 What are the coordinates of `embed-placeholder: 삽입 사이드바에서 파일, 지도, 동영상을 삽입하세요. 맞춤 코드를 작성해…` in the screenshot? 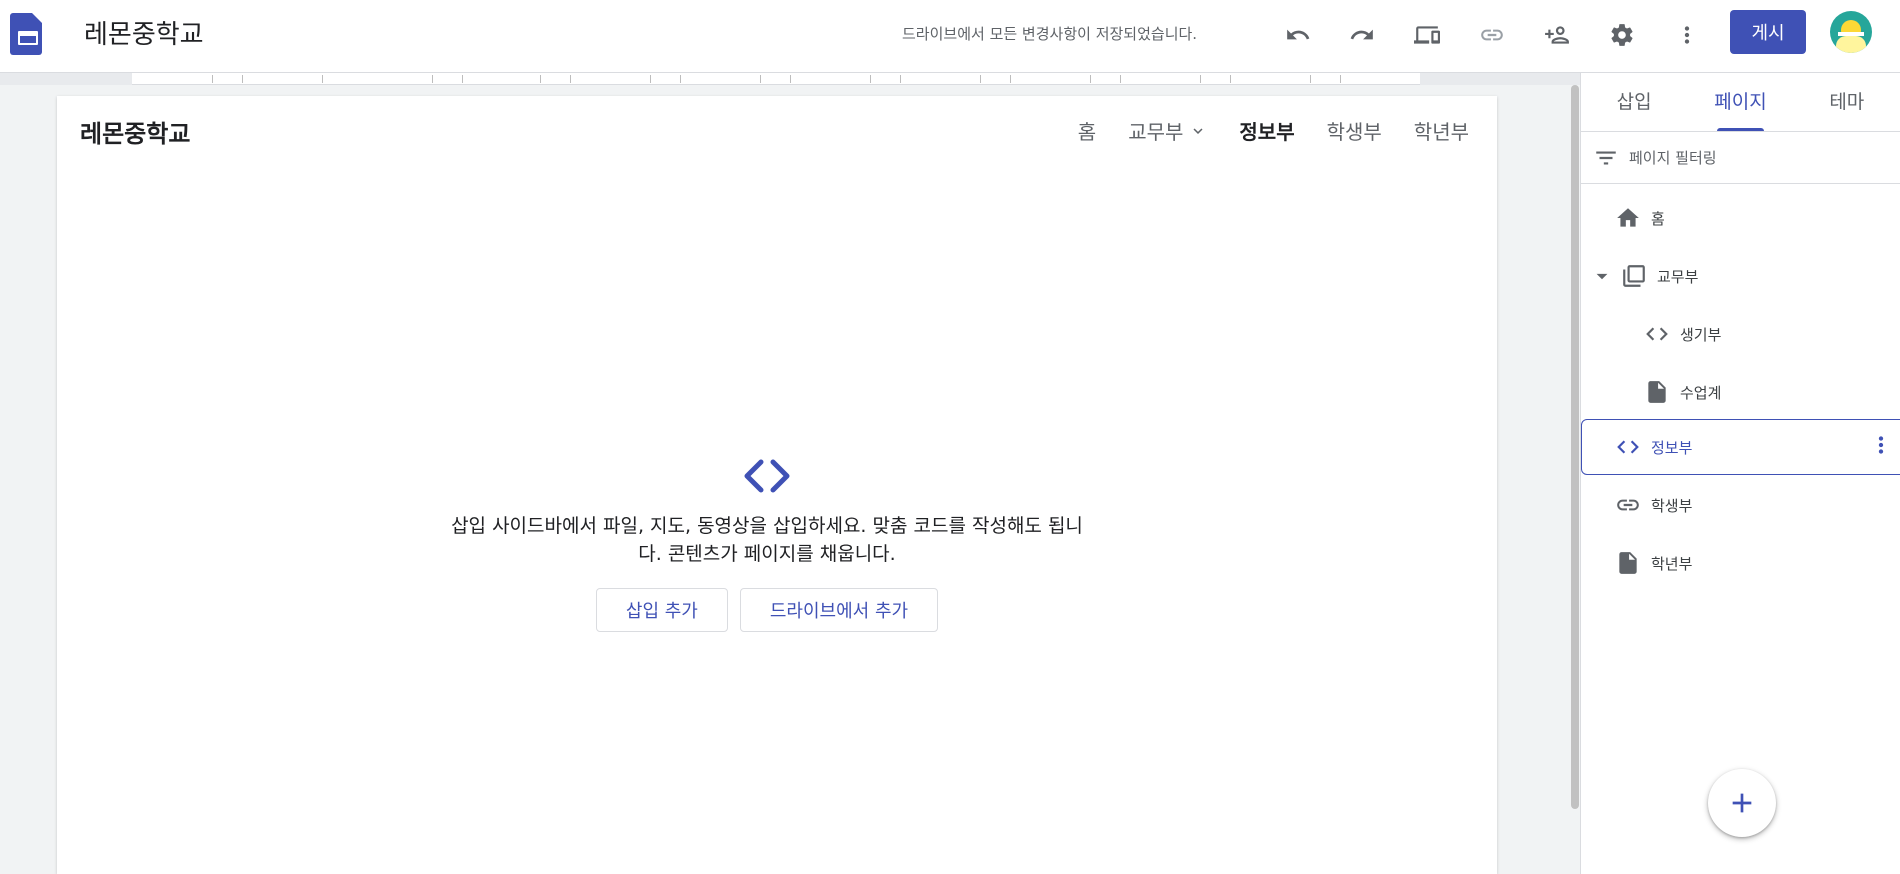 It's located at (767, 544).